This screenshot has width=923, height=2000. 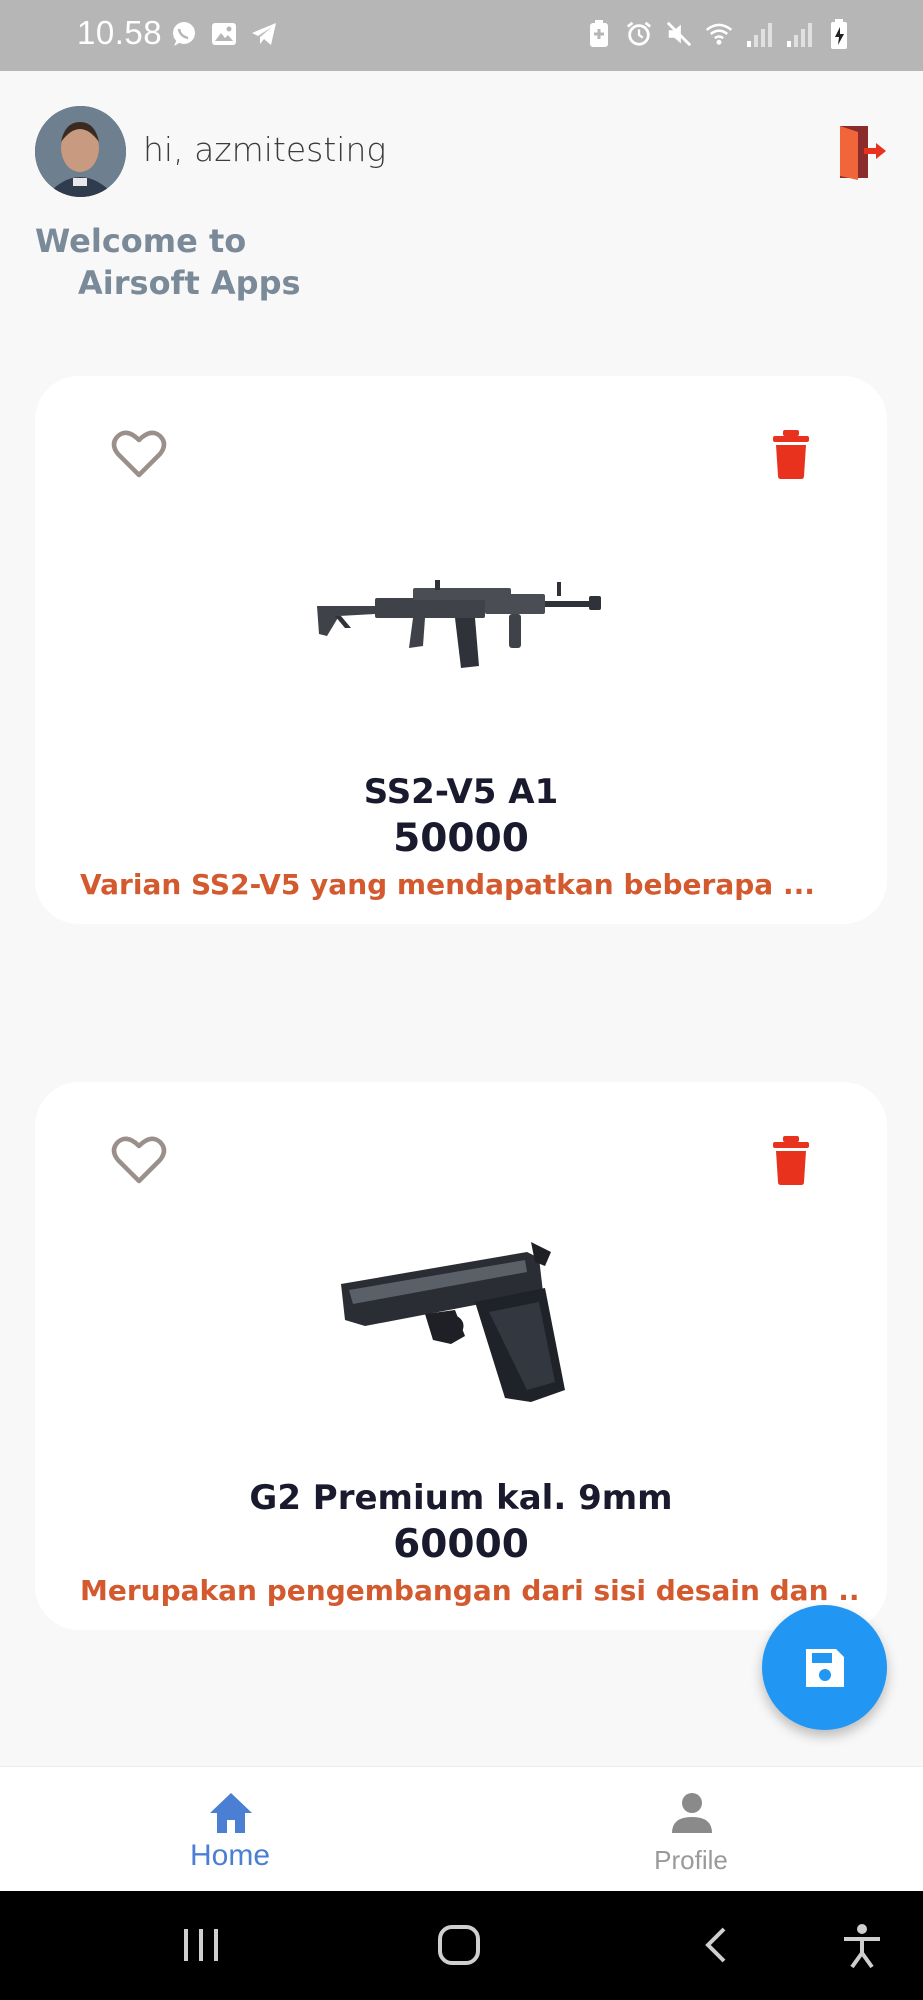 I want to click on assault-rifle-image, so click(x=461, y=606).